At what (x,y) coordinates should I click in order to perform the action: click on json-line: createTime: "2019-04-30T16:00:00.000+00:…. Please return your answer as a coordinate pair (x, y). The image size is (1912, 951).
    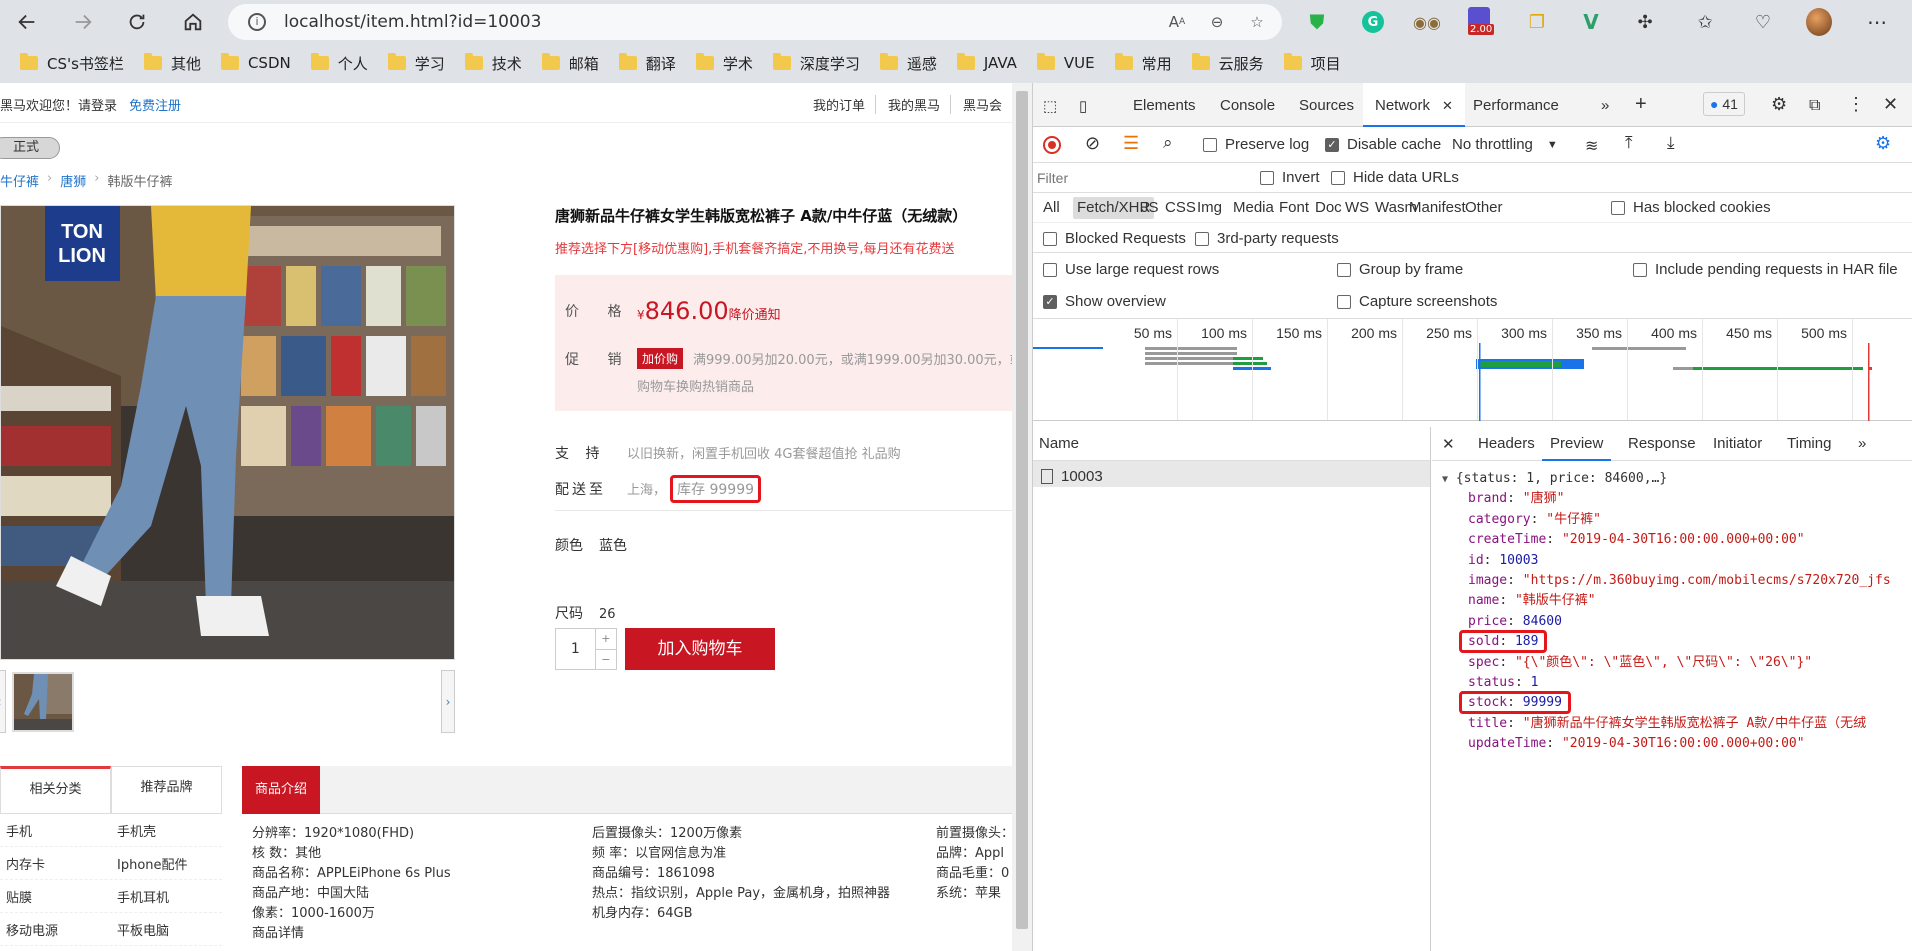
    Looking at the image, I should click on (1672, 540).